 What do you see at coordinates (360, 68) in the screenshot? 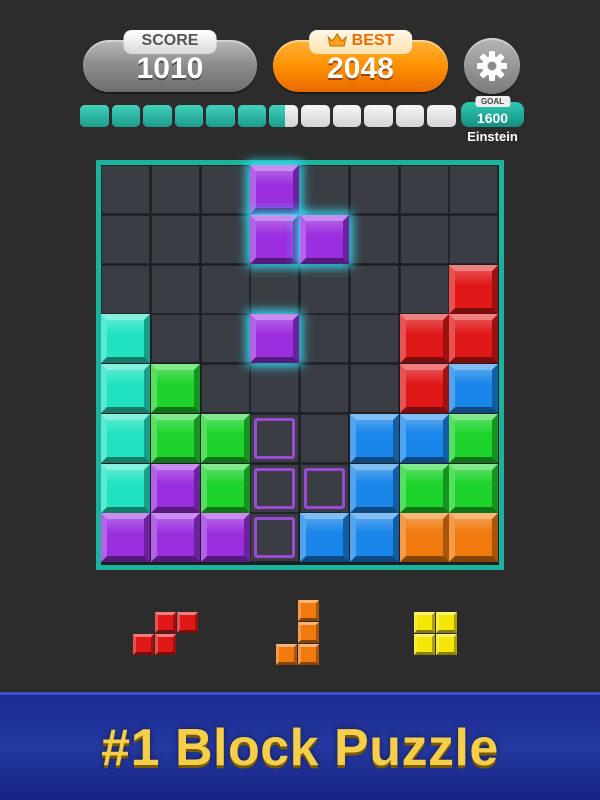
I see `best-value: 2048` at bounding box center [360, 68].